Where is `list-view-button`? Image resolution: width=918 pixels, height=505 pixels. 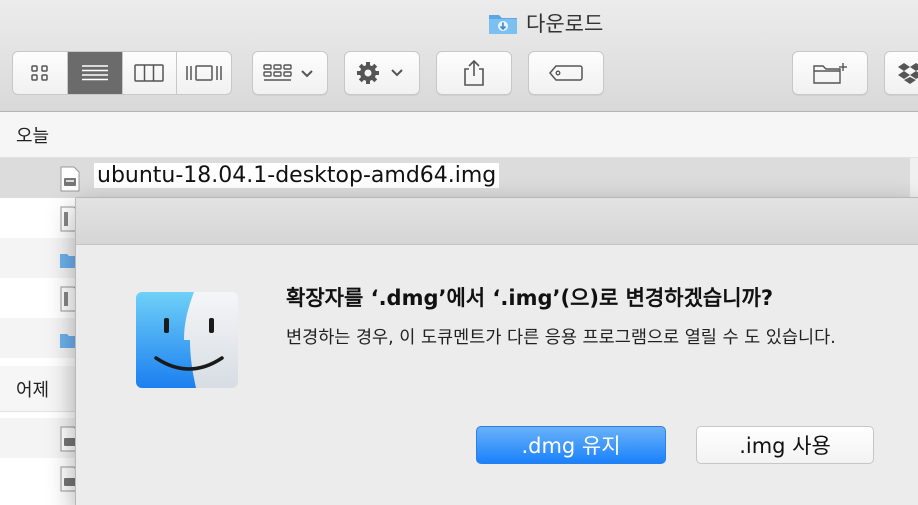
list-view-button is located at coordinates (95, 73).